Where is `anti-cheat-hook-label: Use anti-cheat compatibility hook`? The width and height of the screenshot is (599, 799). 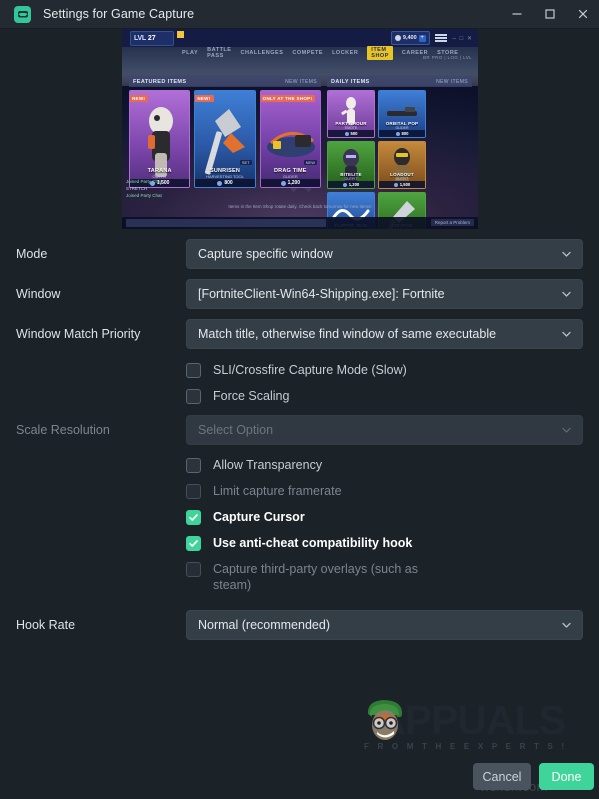 anti-cheat-hook-label: Use anti-cheat compatibility hook is located at coordinates (313, 543).